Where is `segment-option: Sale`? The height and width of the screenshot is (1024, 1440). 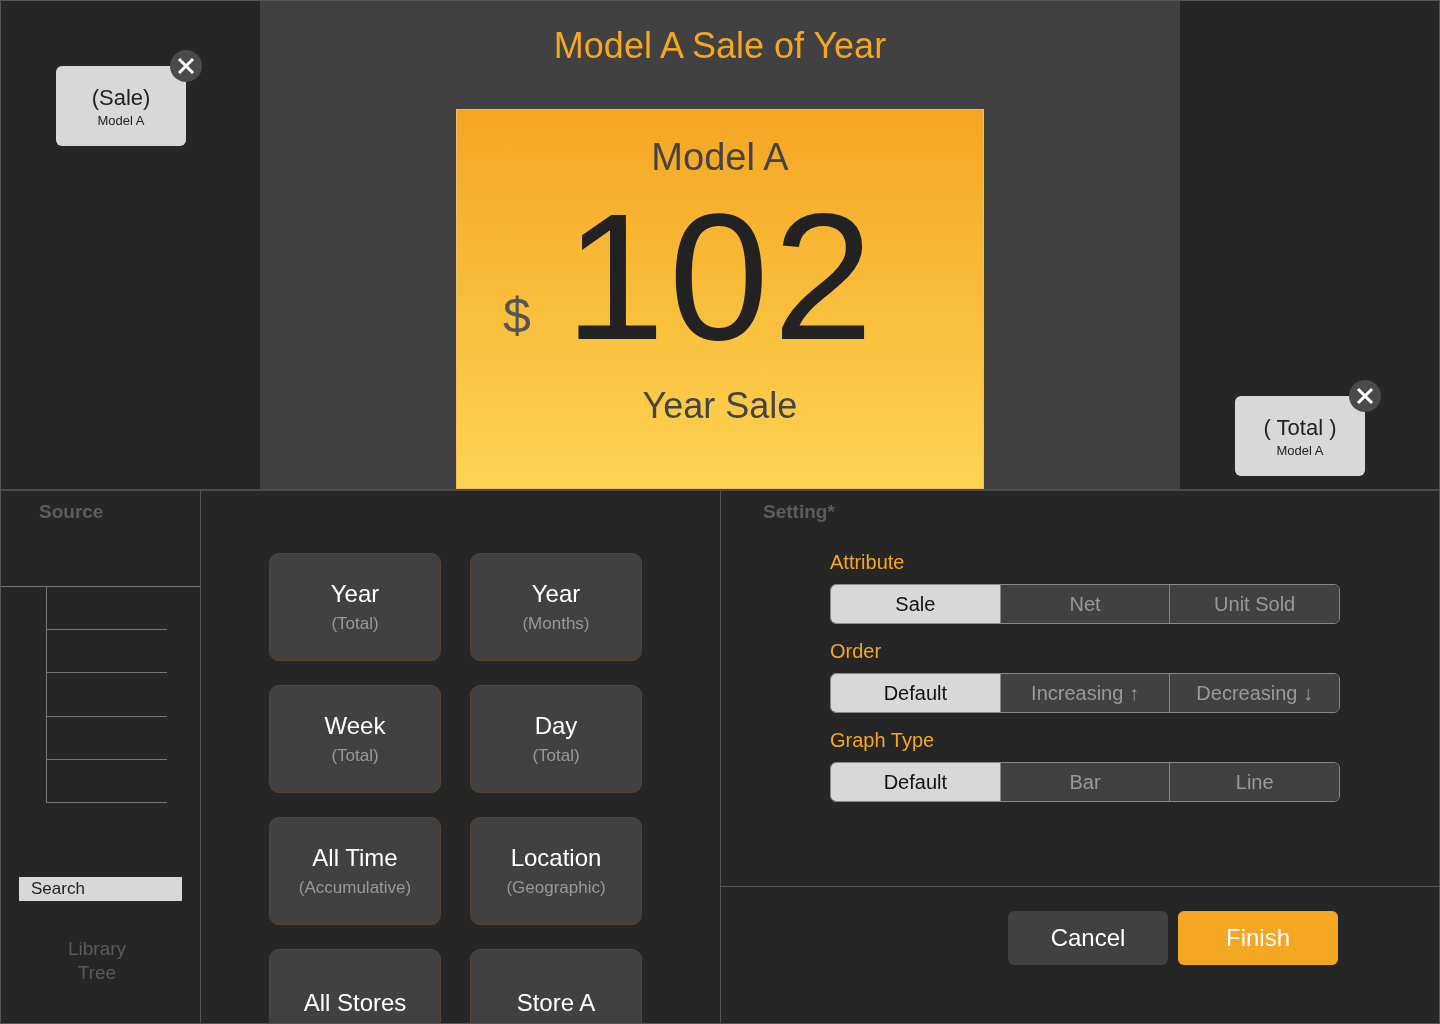
segment-option: Sale is located at coordinates (915, 604).